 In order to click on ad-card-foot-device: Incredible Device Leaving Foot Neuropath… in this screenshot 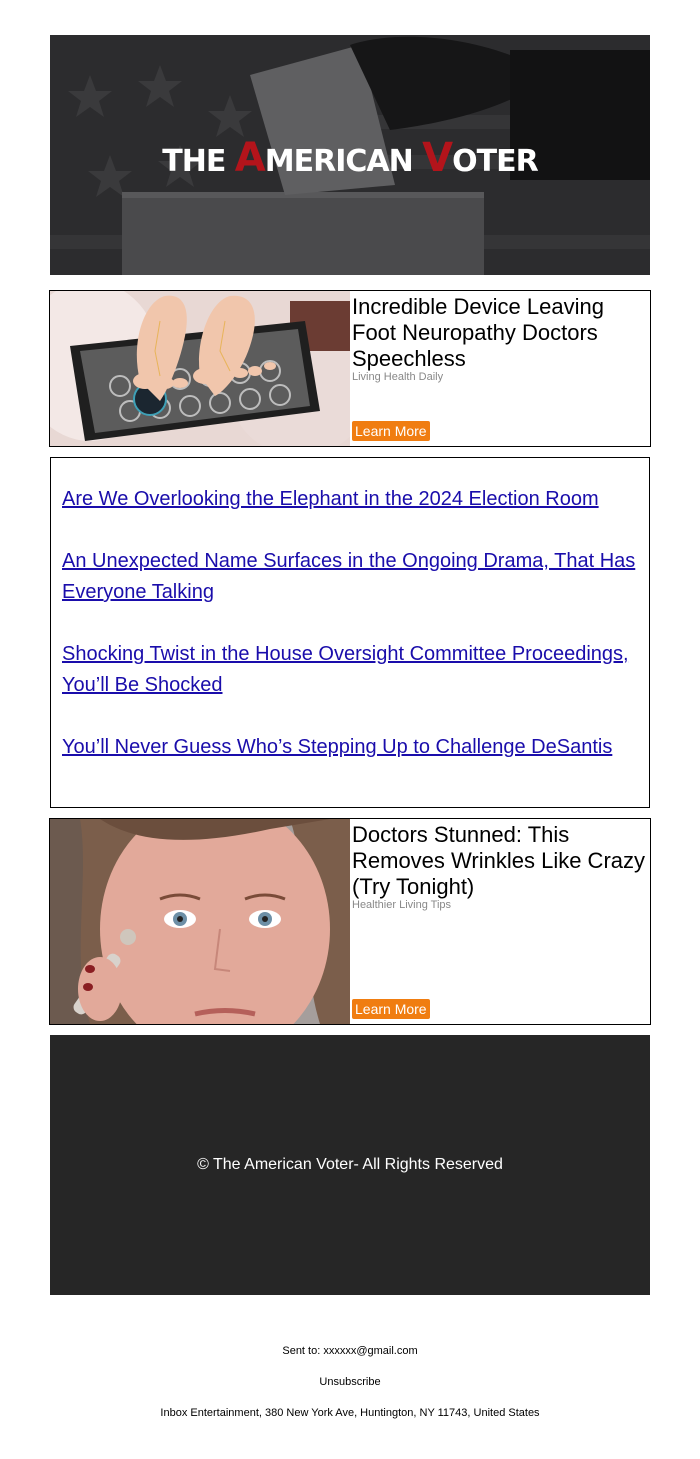, I will do `click(350, 368)`.